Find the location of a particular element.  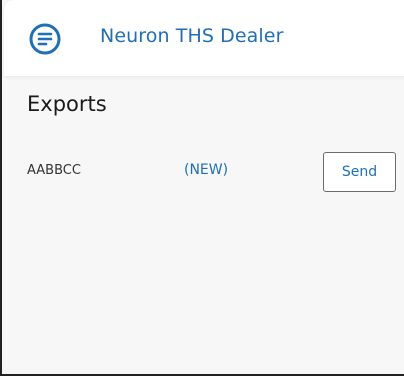

app-title: Neuron THS Dealer is located at coordinates (192, 36).